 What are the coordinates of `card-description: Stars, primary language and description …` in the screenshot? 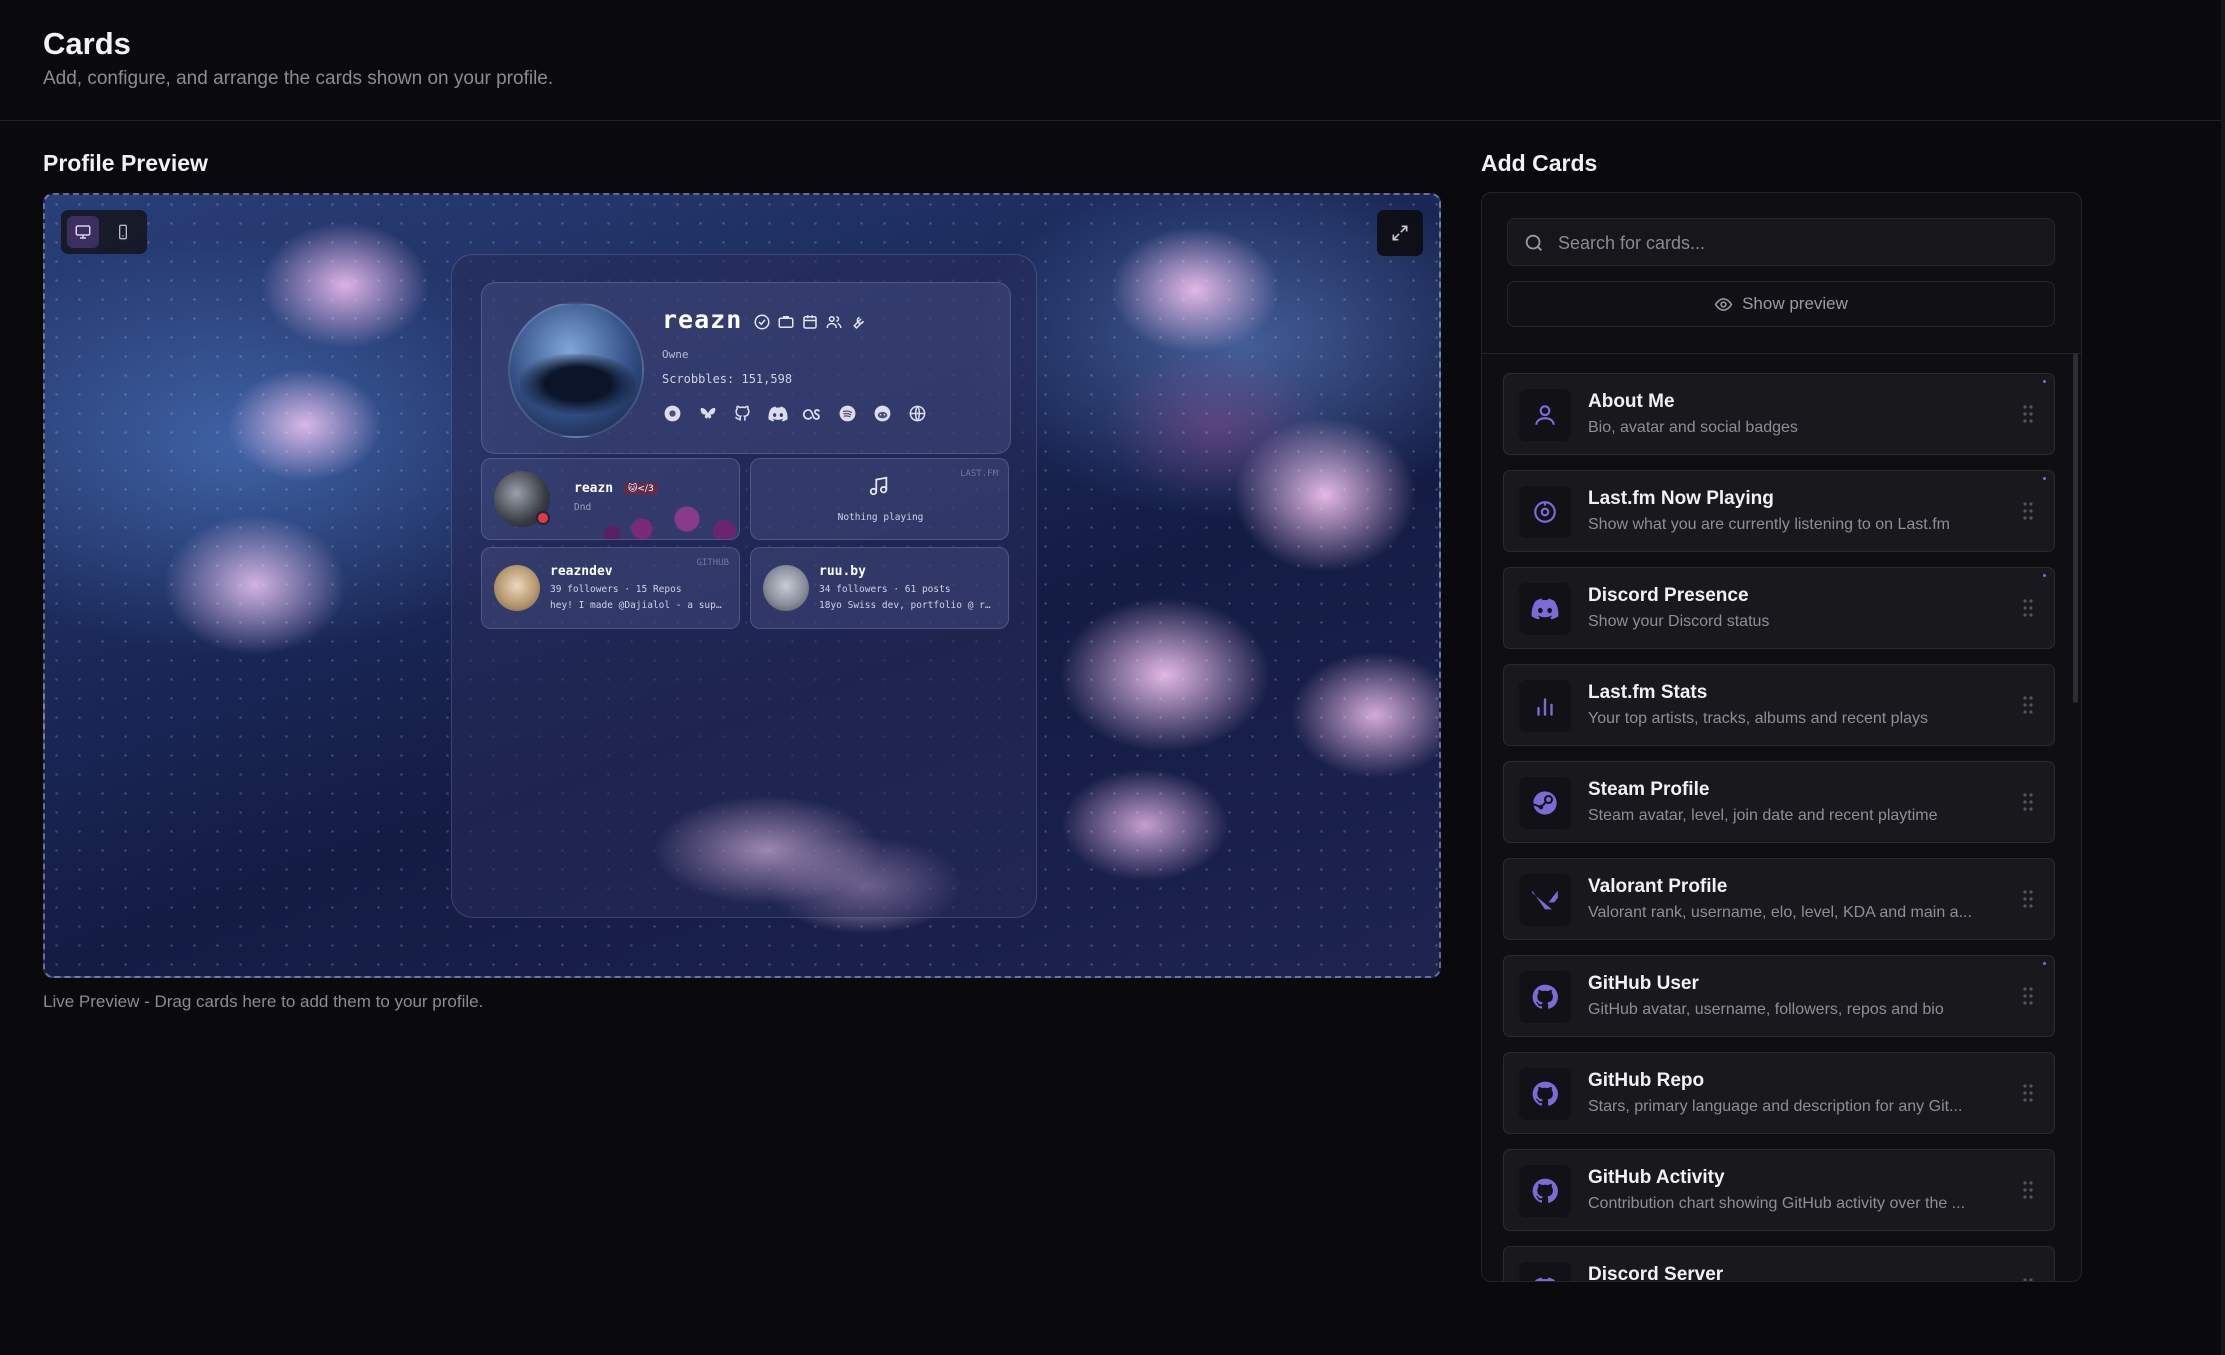 It's located at (1775, 1106).